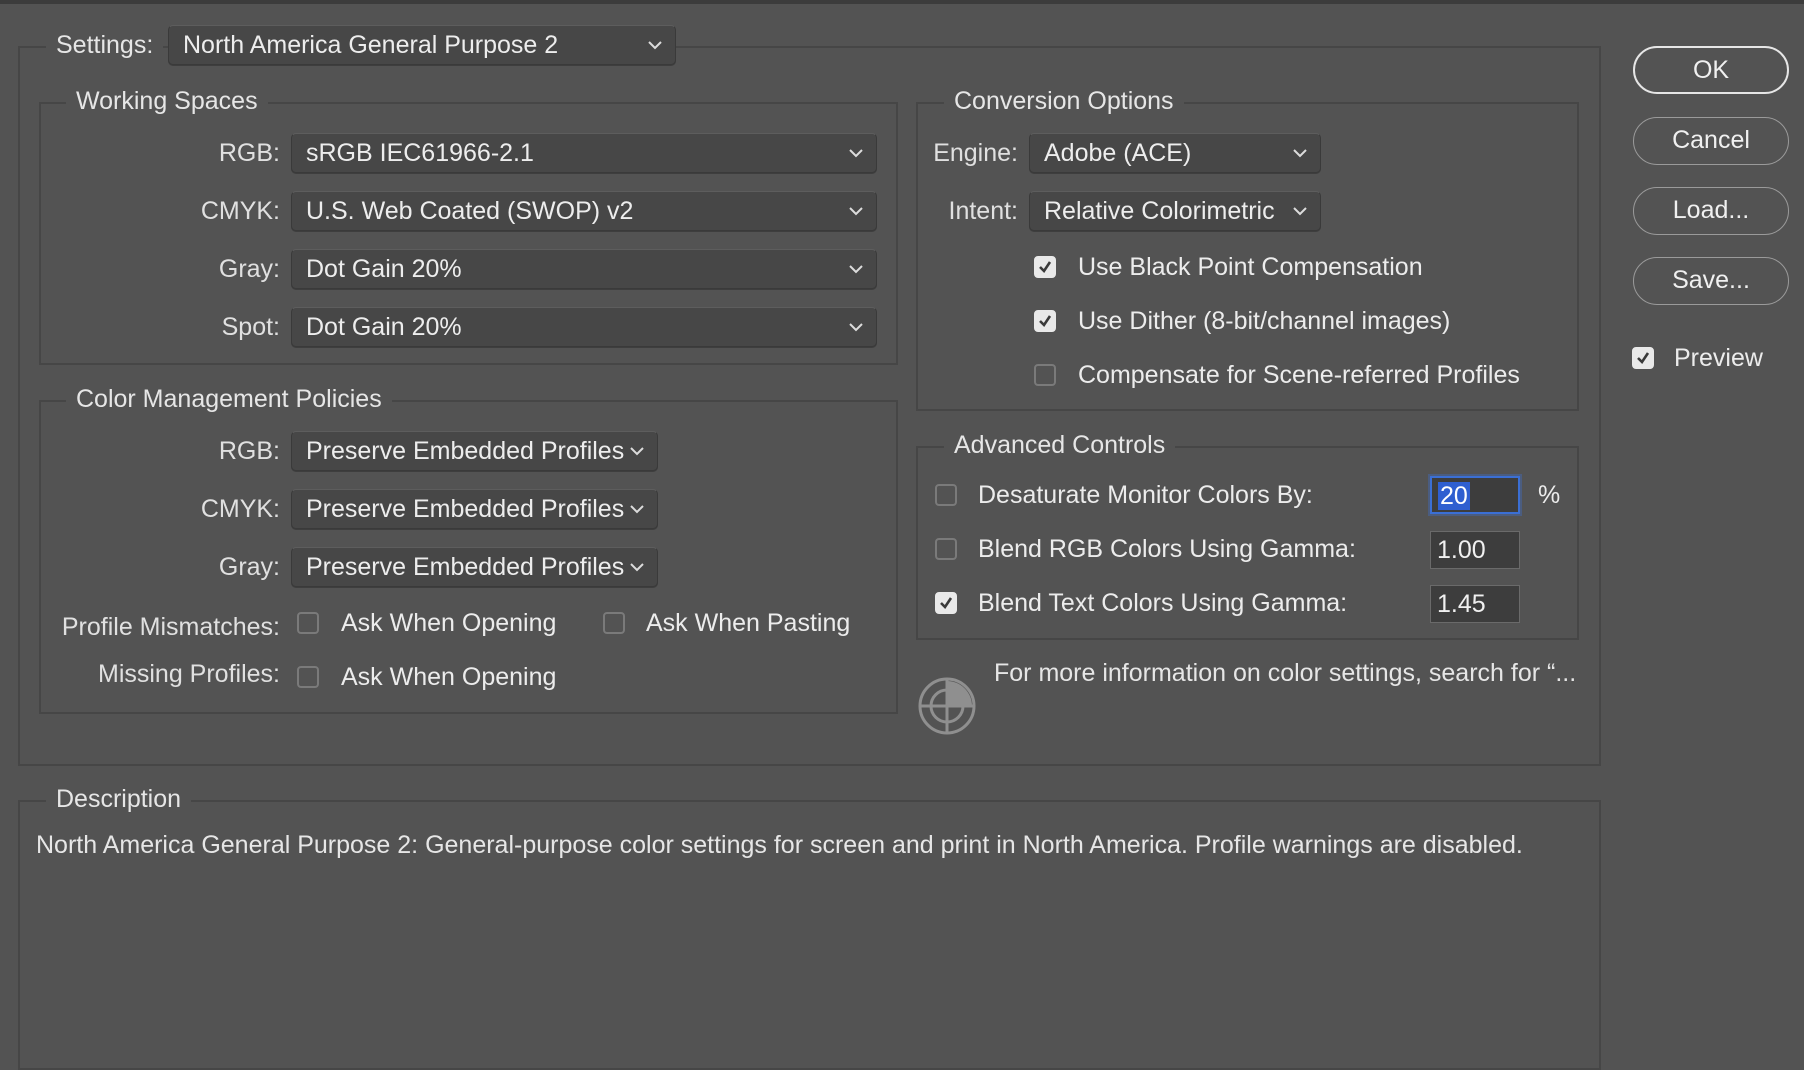  Describe the element at coordinates (249, 451) in the screenshot. I see `policy-rgb-label: RGB:` at that location.